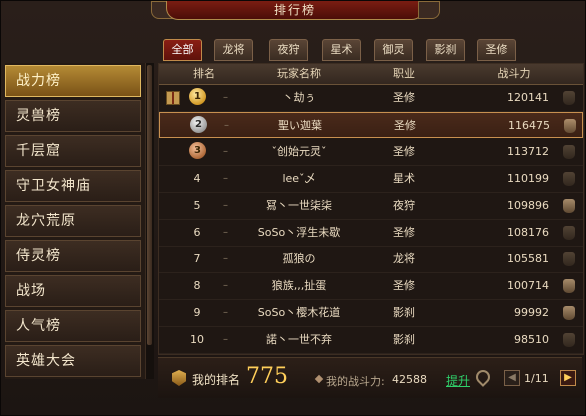 This screenshot has width=586, height=416. What do you see at coordinates (73, 186) in the screenshot?
I see `sidebar-item-temple: 守卫女神庙` at bounding box center [73, 186].